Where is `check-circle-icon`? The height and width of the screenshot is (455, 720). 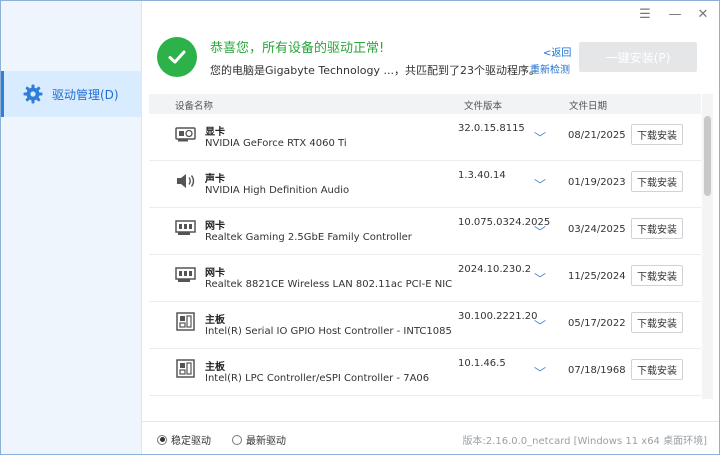 check-circle-icon is located at coordinates (177, 57).